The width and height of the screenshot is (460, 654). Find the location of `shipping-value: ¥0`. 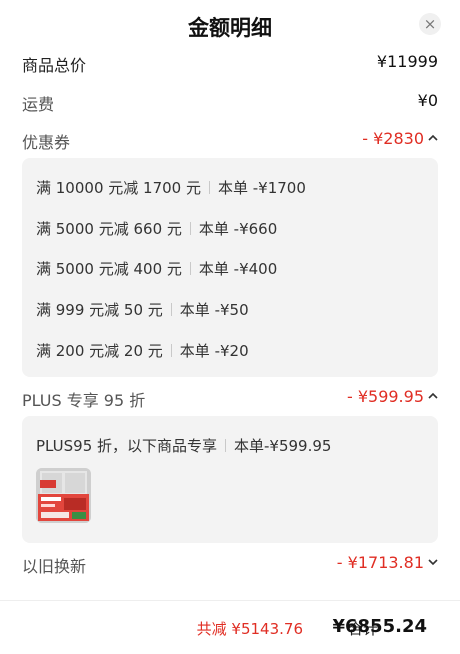

shipping-value: ¥0 is located at coordinates (427, 100).